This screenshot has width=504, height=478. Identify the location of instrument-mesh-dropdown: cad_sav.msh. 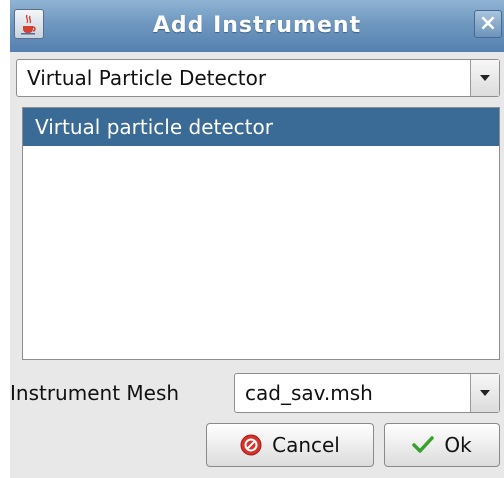
(367, 393).